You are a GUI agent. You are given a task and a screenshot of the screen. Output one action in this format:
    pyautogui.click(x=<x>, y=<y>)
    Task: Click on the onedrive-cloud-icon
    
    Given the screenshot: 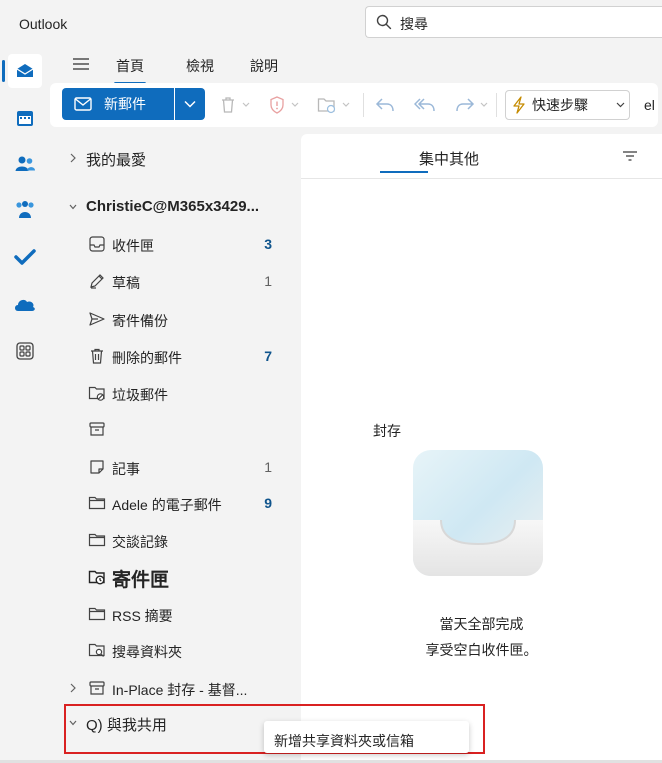 What is the action you would take?
    pyautogui.click(x=25, y=305)
    